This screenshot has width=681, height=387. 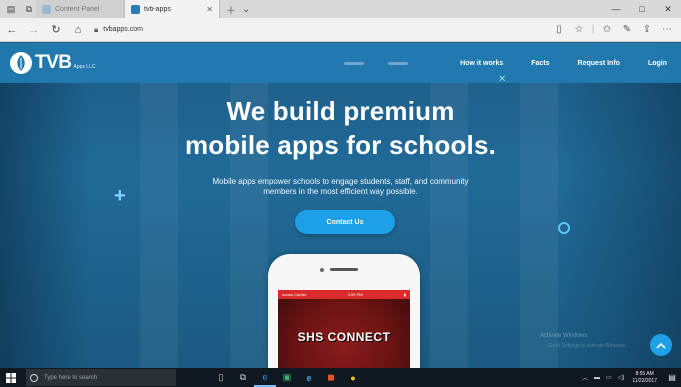 I want to click on close-tab-icon: ✕, so click(x=209, y=9).